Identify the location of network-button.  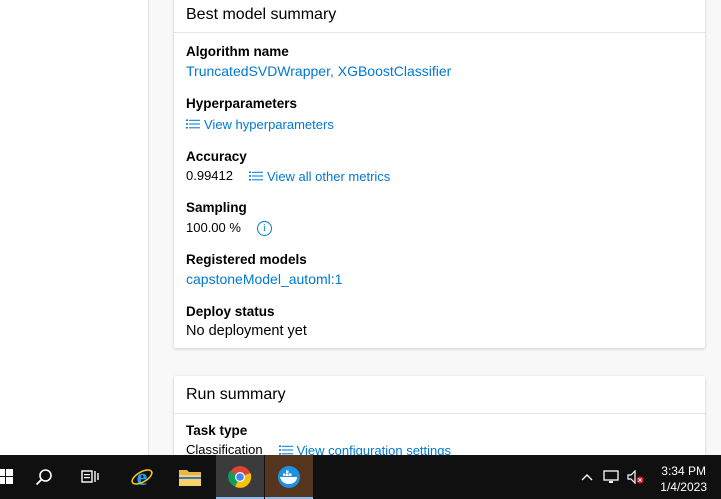
(612, 477).